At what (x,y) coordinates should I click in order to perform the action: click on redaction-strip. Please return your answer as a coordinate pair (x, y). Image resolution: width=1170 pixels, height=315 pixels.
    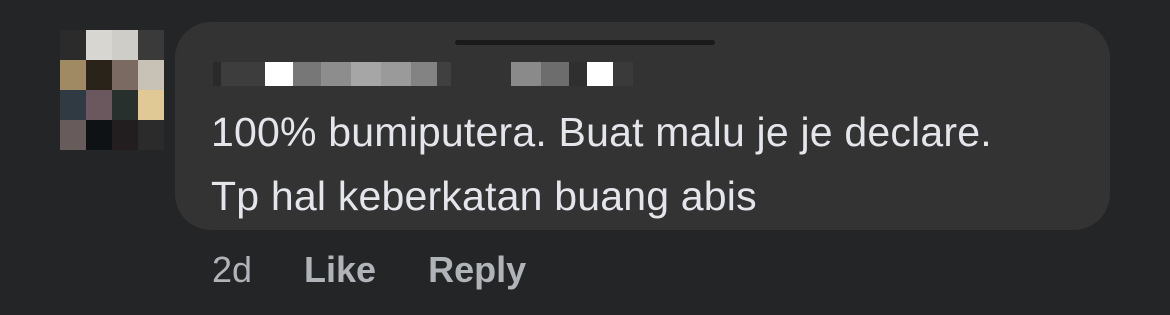
    Looking at the image, I should click on (585, 42).